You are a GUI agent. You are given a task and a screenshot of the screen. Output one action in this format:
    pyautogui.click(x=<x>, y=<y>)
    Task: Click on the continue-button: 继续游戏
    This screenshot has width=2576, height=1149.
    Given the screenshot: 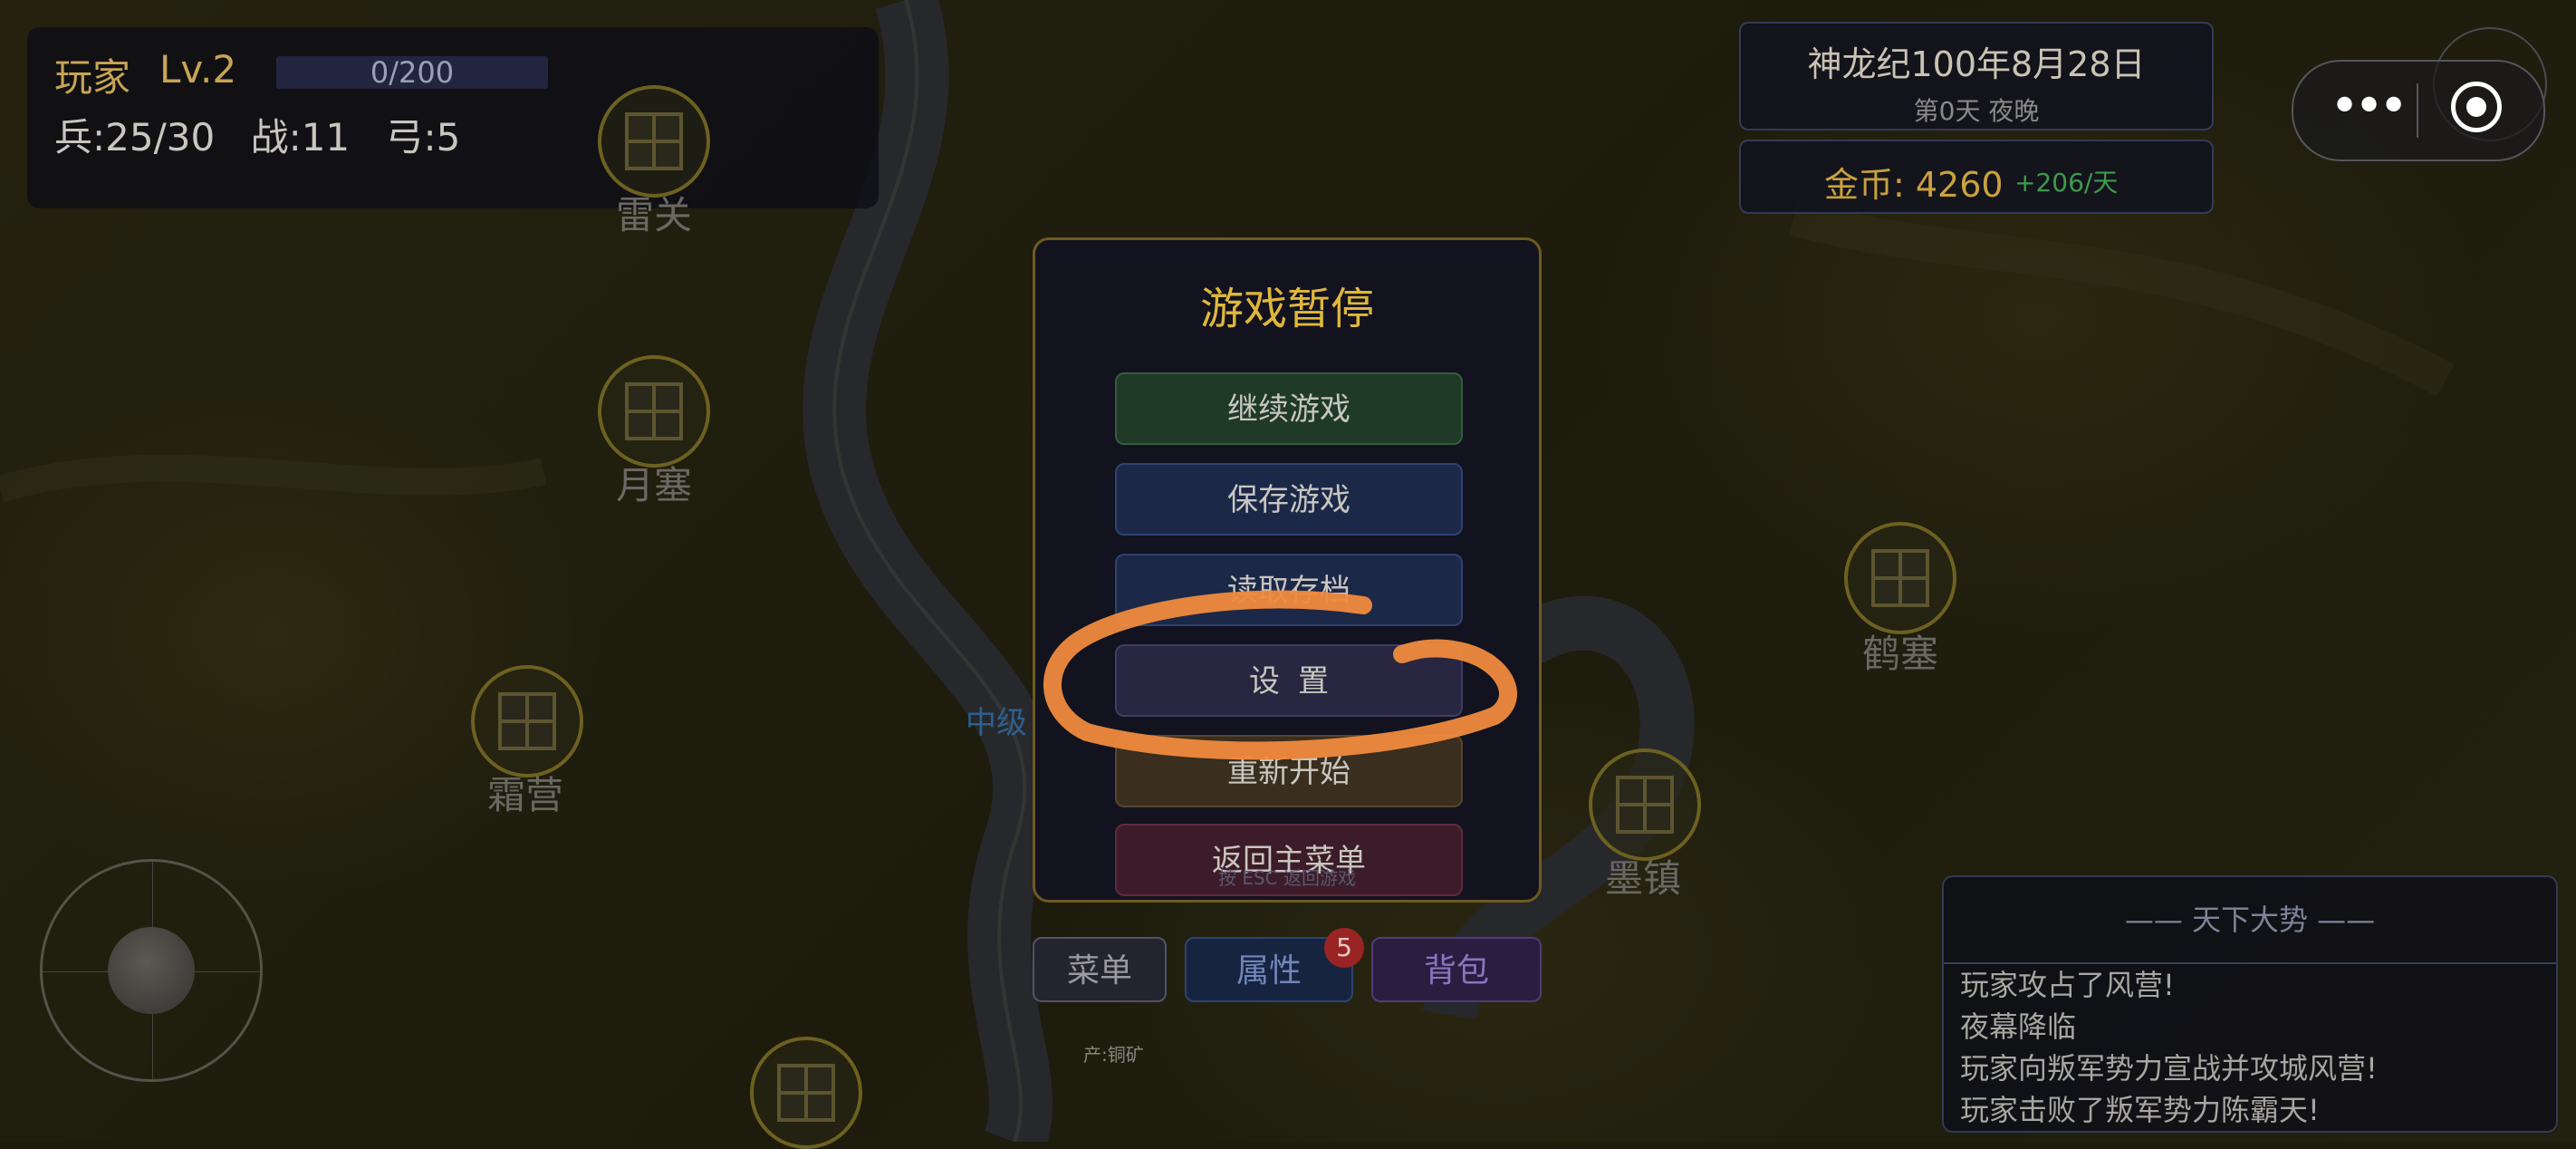 What is the action you would take?
    pyautogui.click(x=1289, y=409)
    